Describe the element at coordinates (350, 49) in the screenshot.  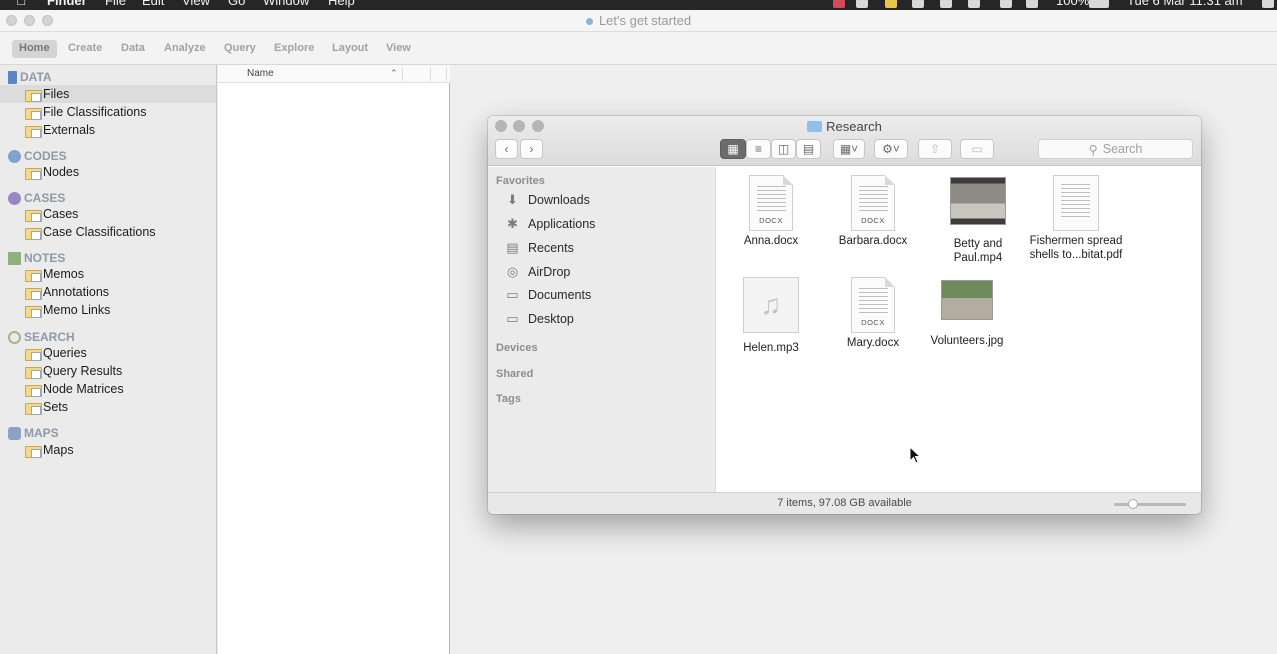
I see `tab-layout: Layout` at that location.